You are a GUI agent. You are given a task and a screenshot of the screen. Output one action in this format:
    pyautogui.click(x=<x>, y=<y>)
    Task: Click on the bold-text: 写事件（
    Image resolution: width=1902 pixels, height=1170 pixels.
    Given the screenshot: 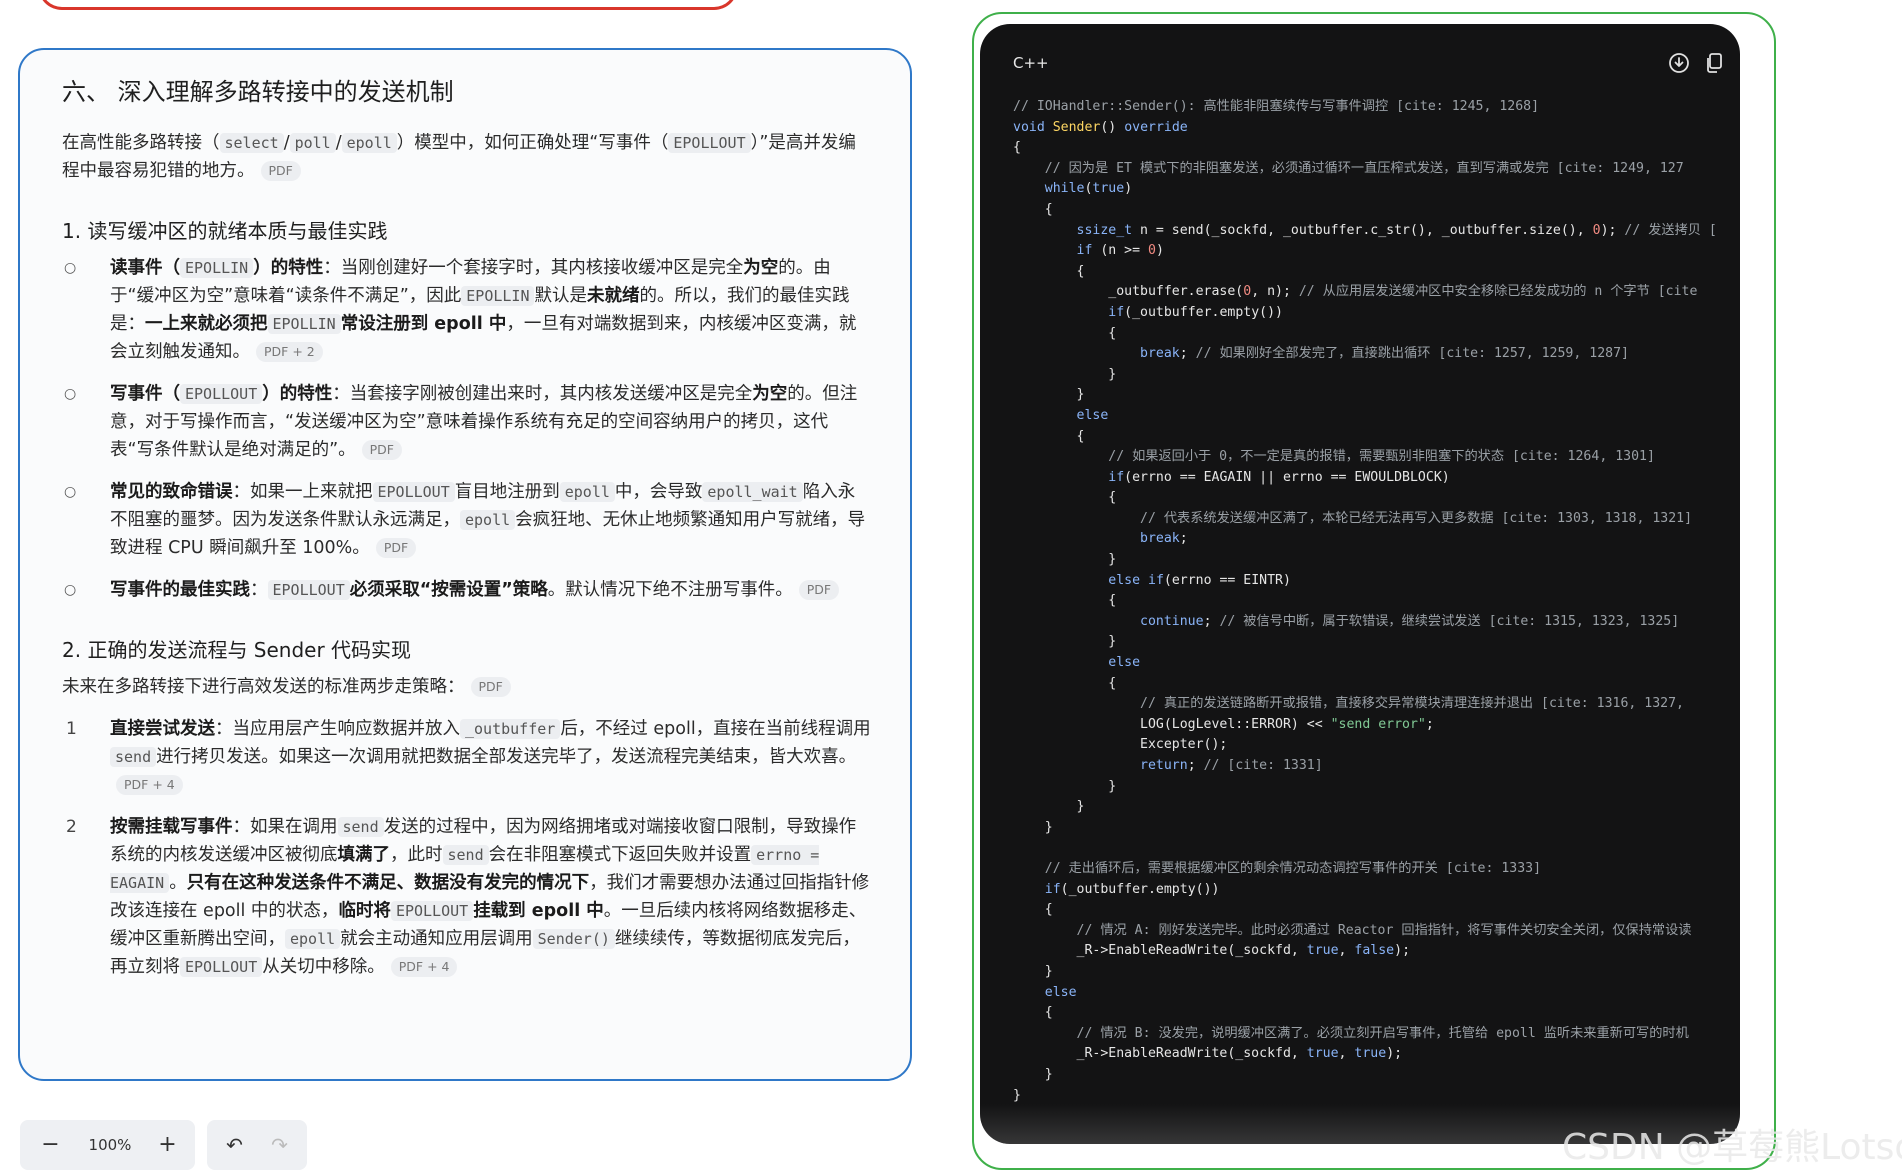 What is the action you would take?
    pyautogui.click(x=145, y=394)
    